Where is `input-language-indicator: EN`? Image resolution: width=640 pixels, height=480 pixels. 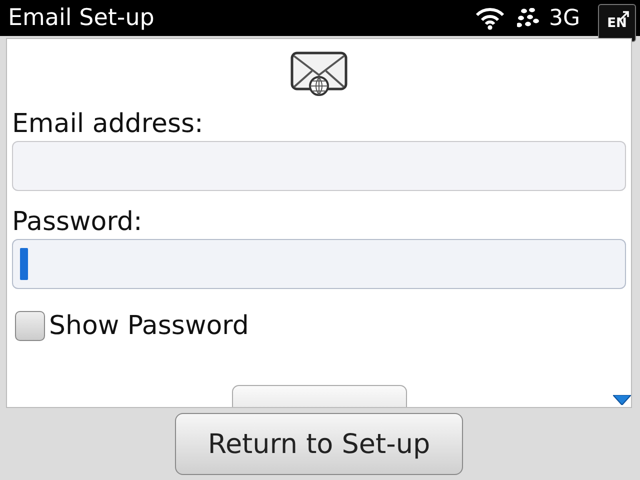
input-language-indicator: EN is located at coordinates (617, 23).